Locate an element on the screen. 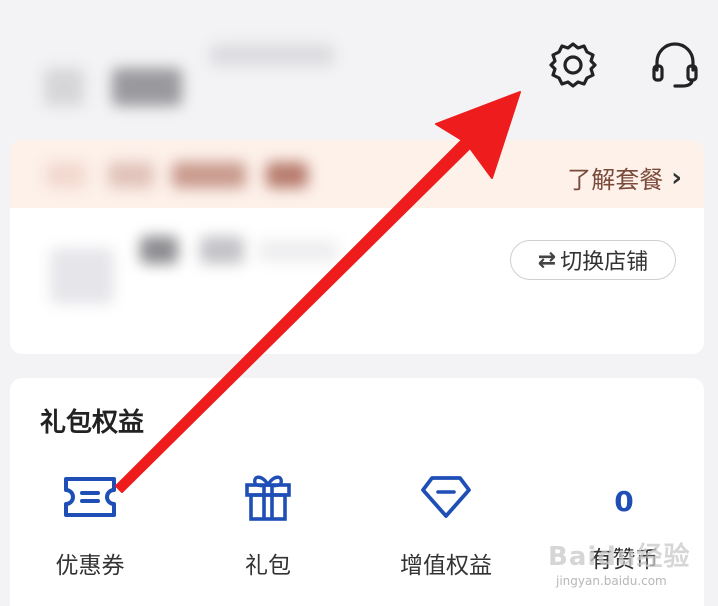  customer-service-headset-icon is located at coordinates (675, 65).